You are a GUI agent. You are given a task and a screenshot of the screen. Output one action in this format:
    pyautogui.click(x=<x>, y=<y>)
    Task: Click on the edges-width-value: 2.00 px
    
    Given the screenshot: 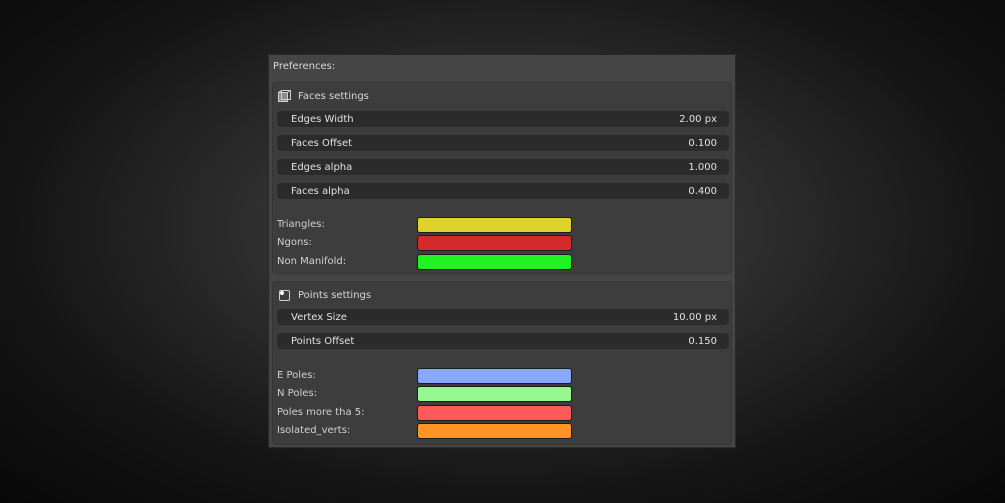 What is the action you would take?
    pyautogui.click(x=698, y=119)
    